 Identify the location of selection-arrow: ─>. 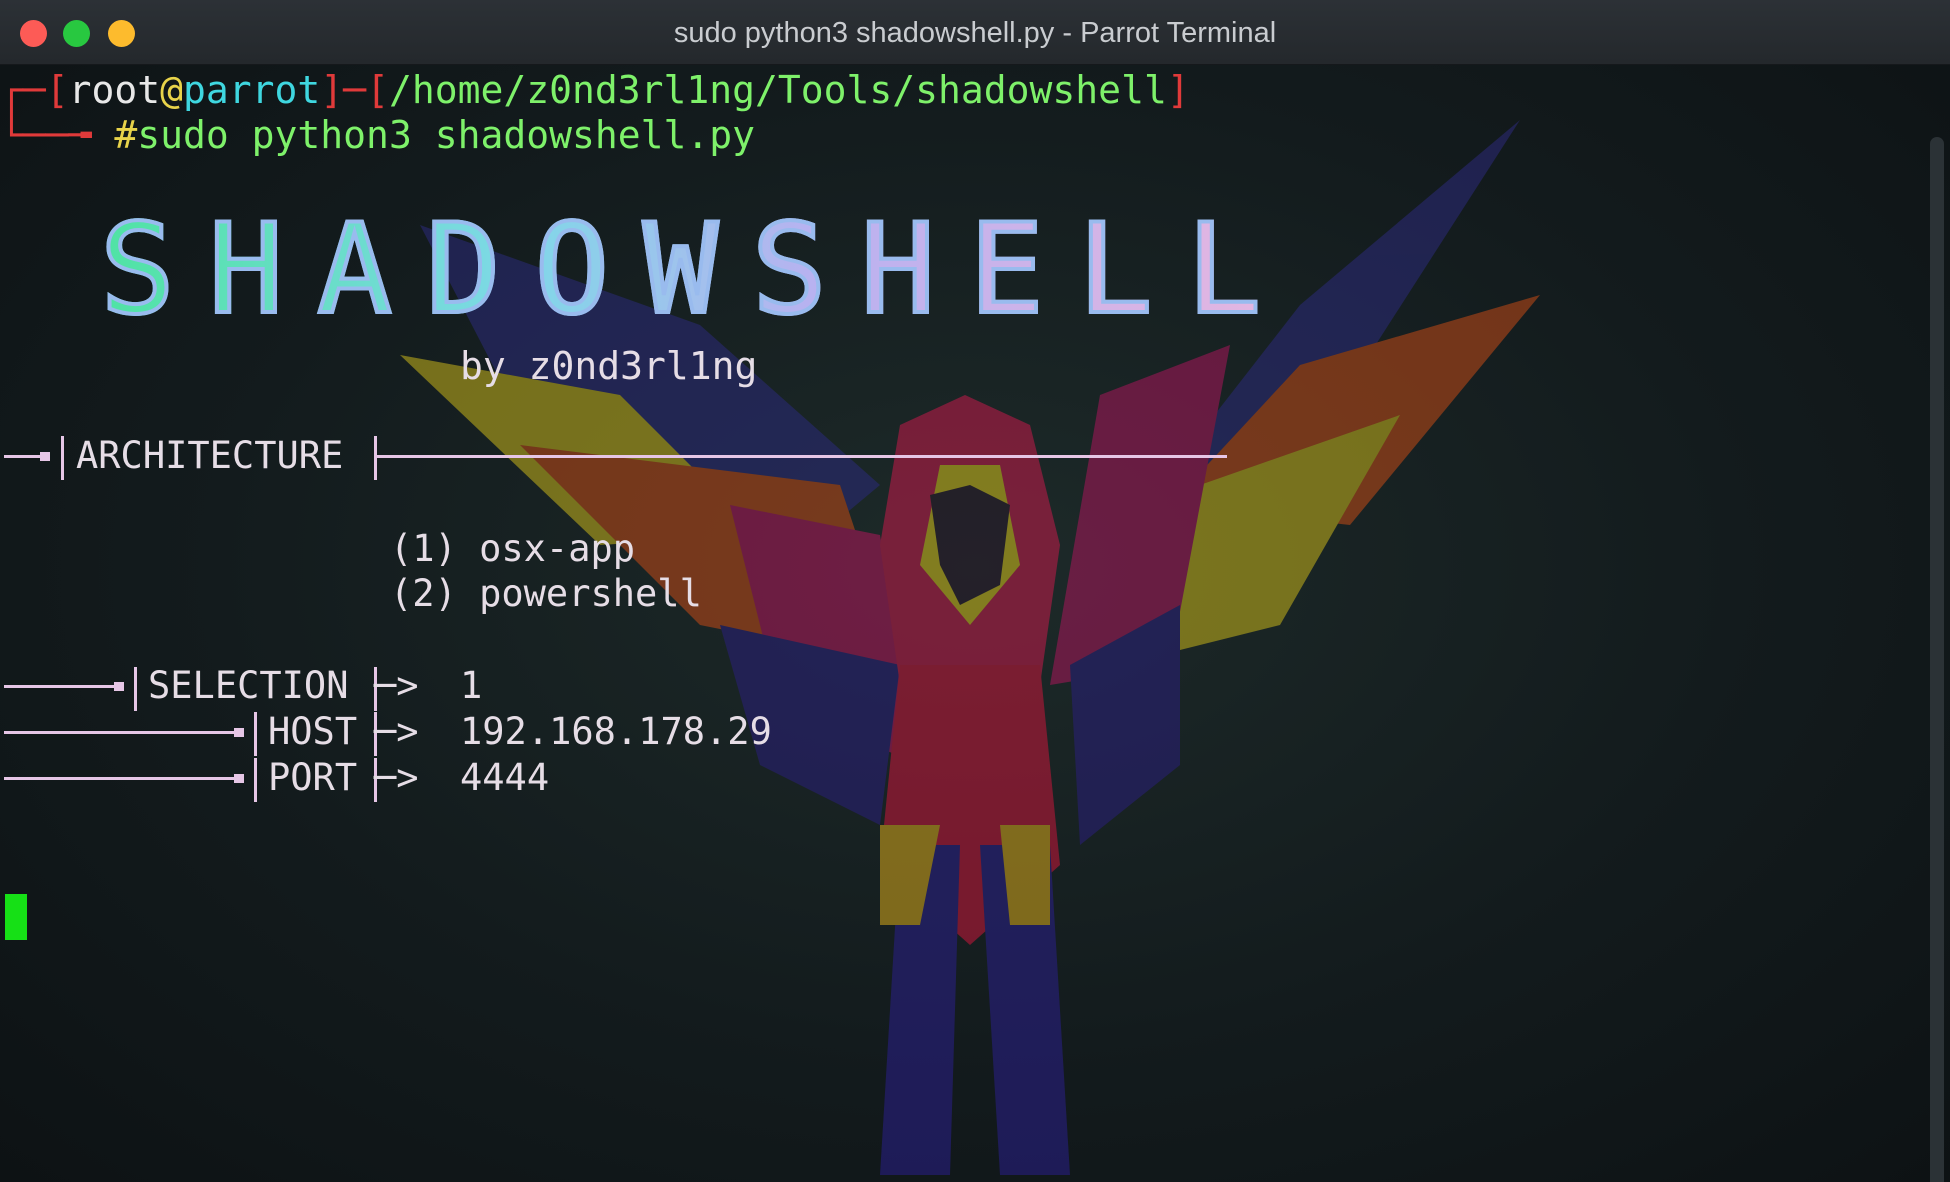
(407, 685).